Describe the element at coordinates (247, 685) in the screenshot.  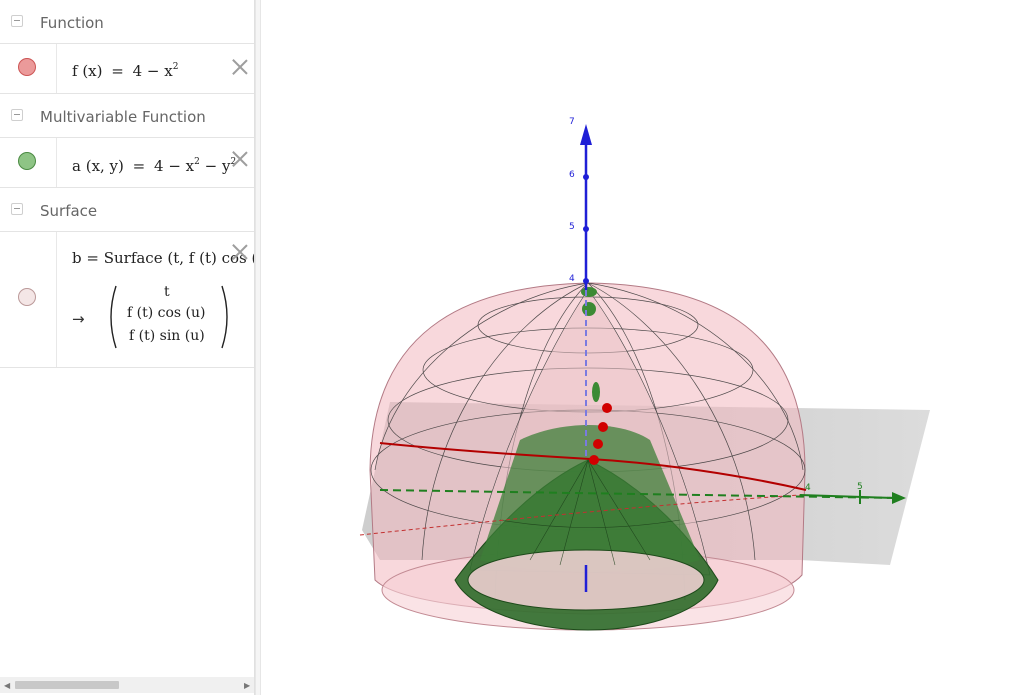
I see `scroll-right-icon: ▶` at that location.